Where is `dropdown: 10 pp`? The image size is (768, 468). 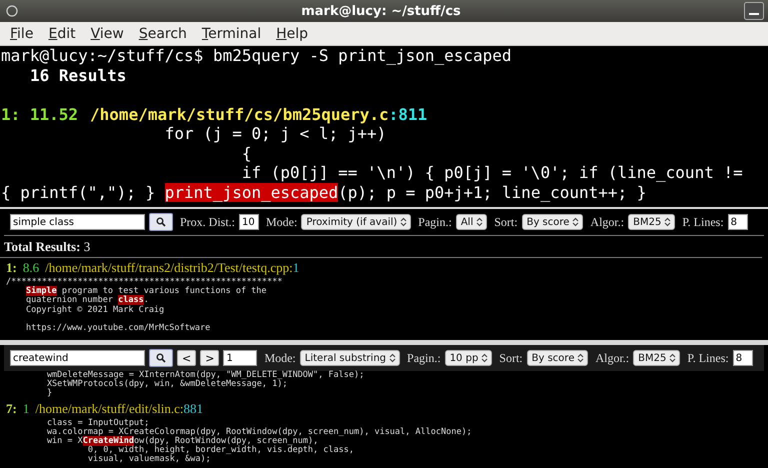 dropdown: 10 pp is located at coordinates (468, 358).